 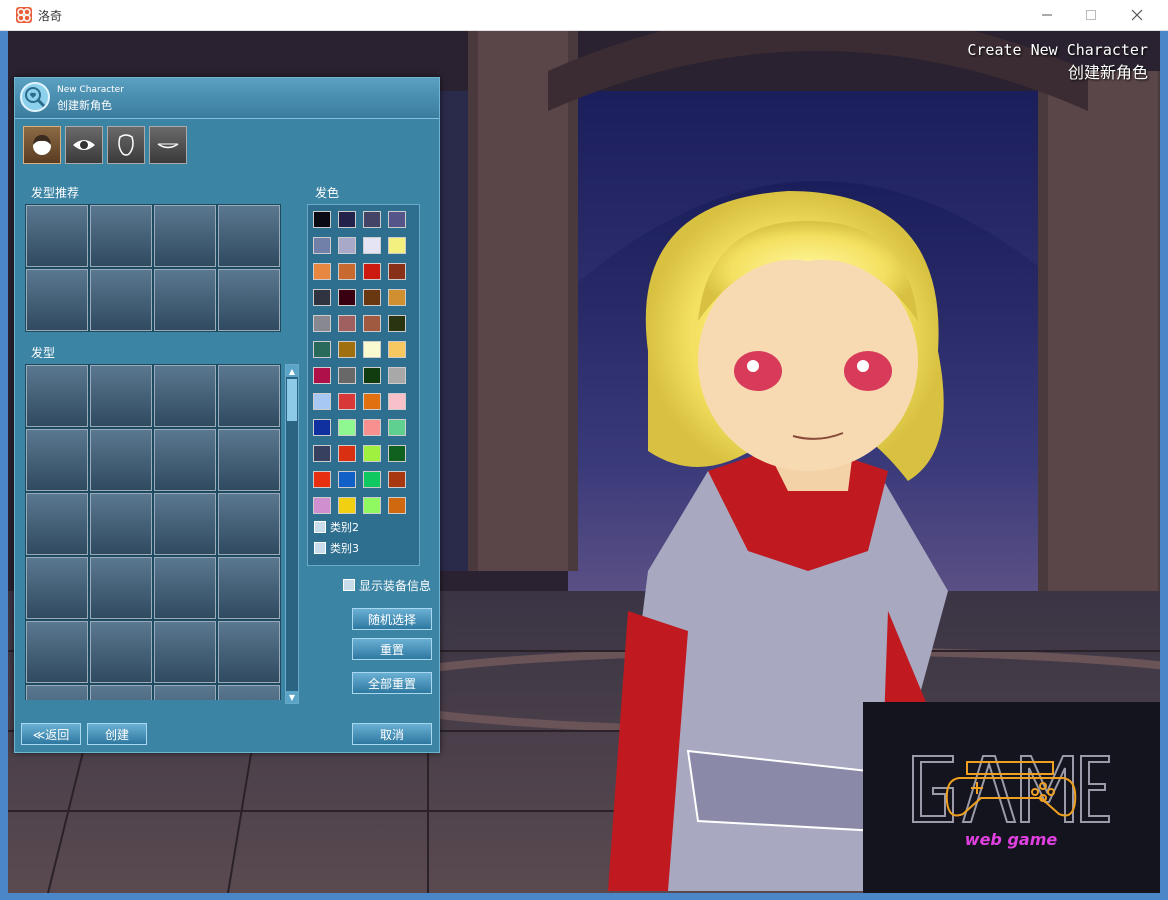 What do you see at coordinates (292, 534) in the screenshot?
I see `hairstyle-scrollbar: ▲ ▼` at bounding box center [292, 534].